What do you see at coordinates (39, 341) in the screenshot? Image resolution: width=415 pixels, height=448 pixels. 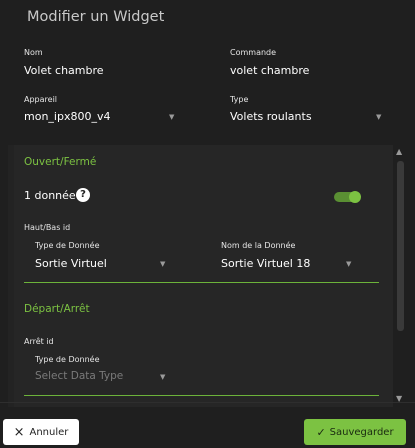 I see `arret-id-label: Arrêt id` at bounding box center [39, 341].